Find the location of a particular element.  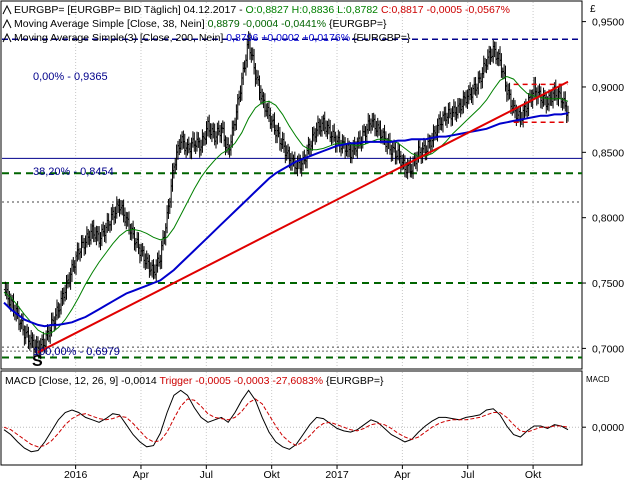

fib-label-top: 0,00% - 0,9365 is located at coordinates (70, 77).